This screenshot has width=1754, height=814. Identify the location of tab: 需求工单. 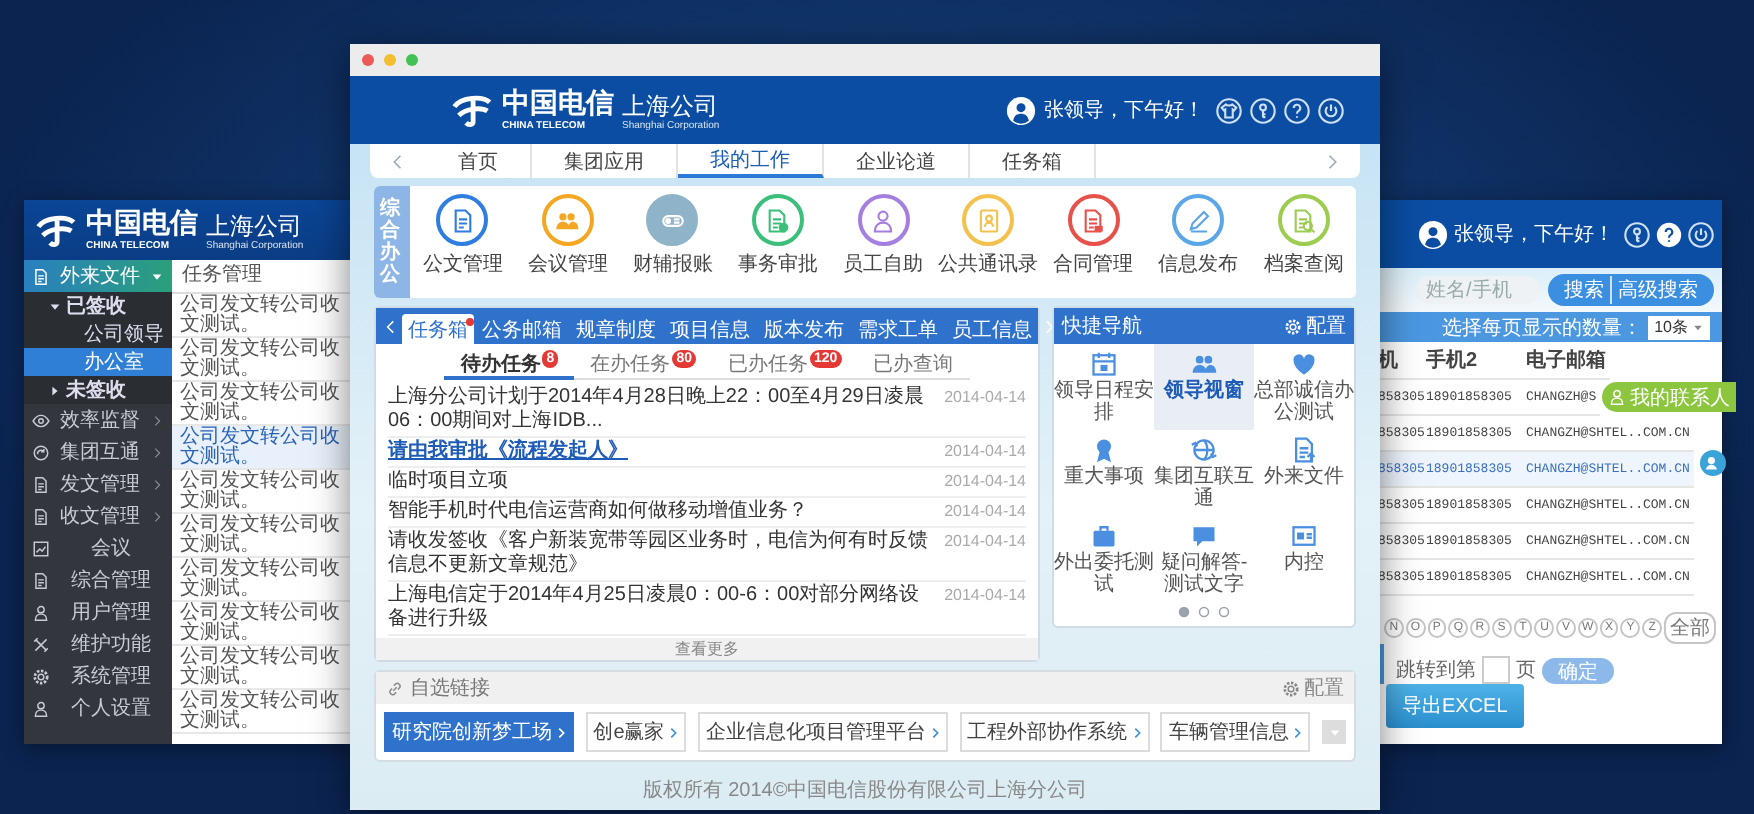
(898, 329).